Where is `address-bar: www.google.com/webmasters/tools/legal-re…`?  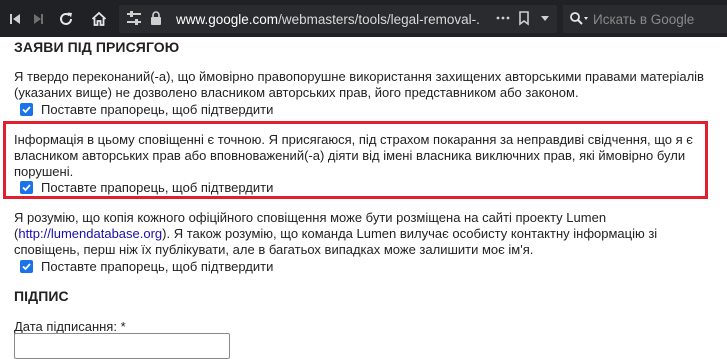
address-bar: www.google.com/webmasters/tools/legal-re… is located at coordinates (338, 19).